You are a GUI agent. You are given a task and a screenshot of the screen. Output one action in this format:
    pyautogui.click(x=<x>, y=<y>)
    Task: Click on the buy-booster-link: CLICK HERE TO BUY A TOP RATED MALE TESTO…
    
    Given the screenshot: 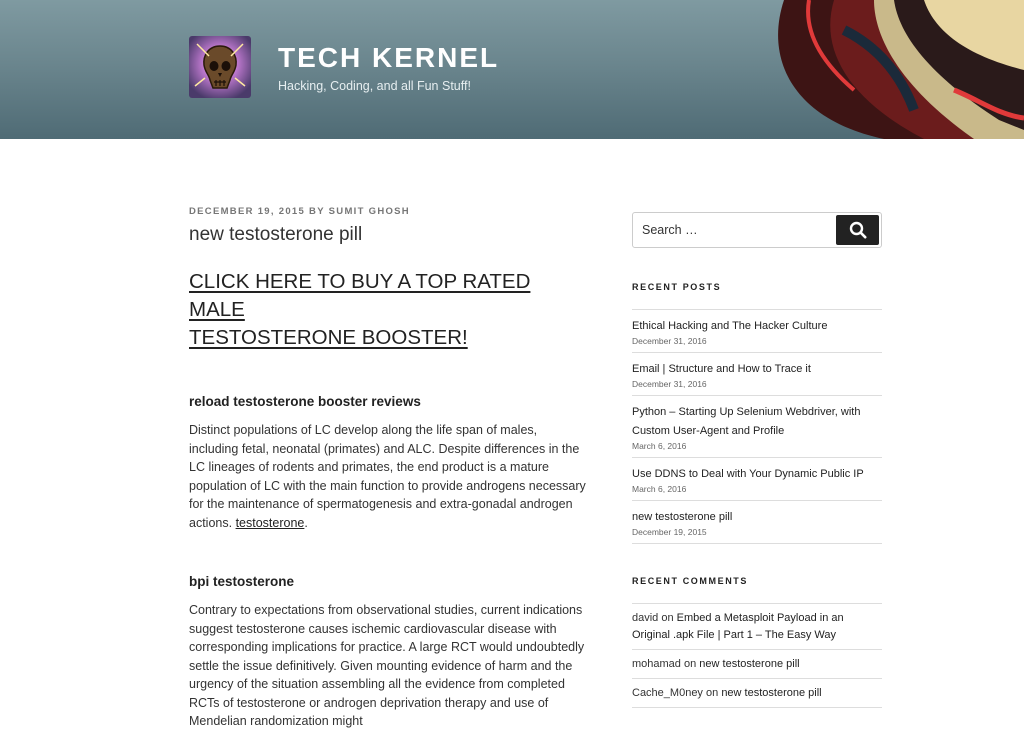 What is the action you would take?
    pyautogui.click(x=389, y=310)
    